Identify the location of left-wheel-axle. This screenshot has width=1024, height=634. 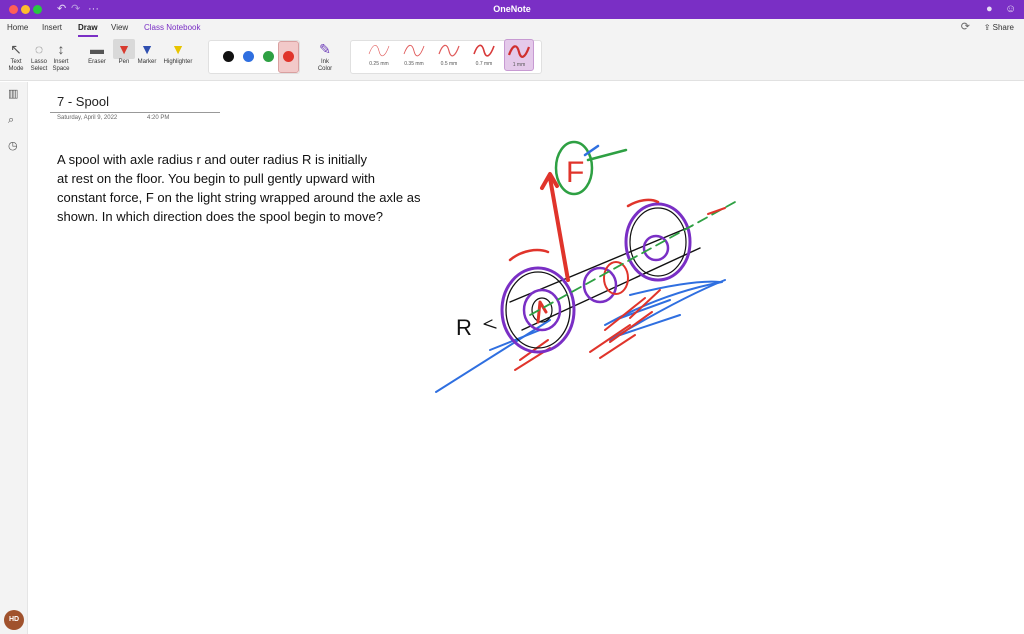
(542, 310).